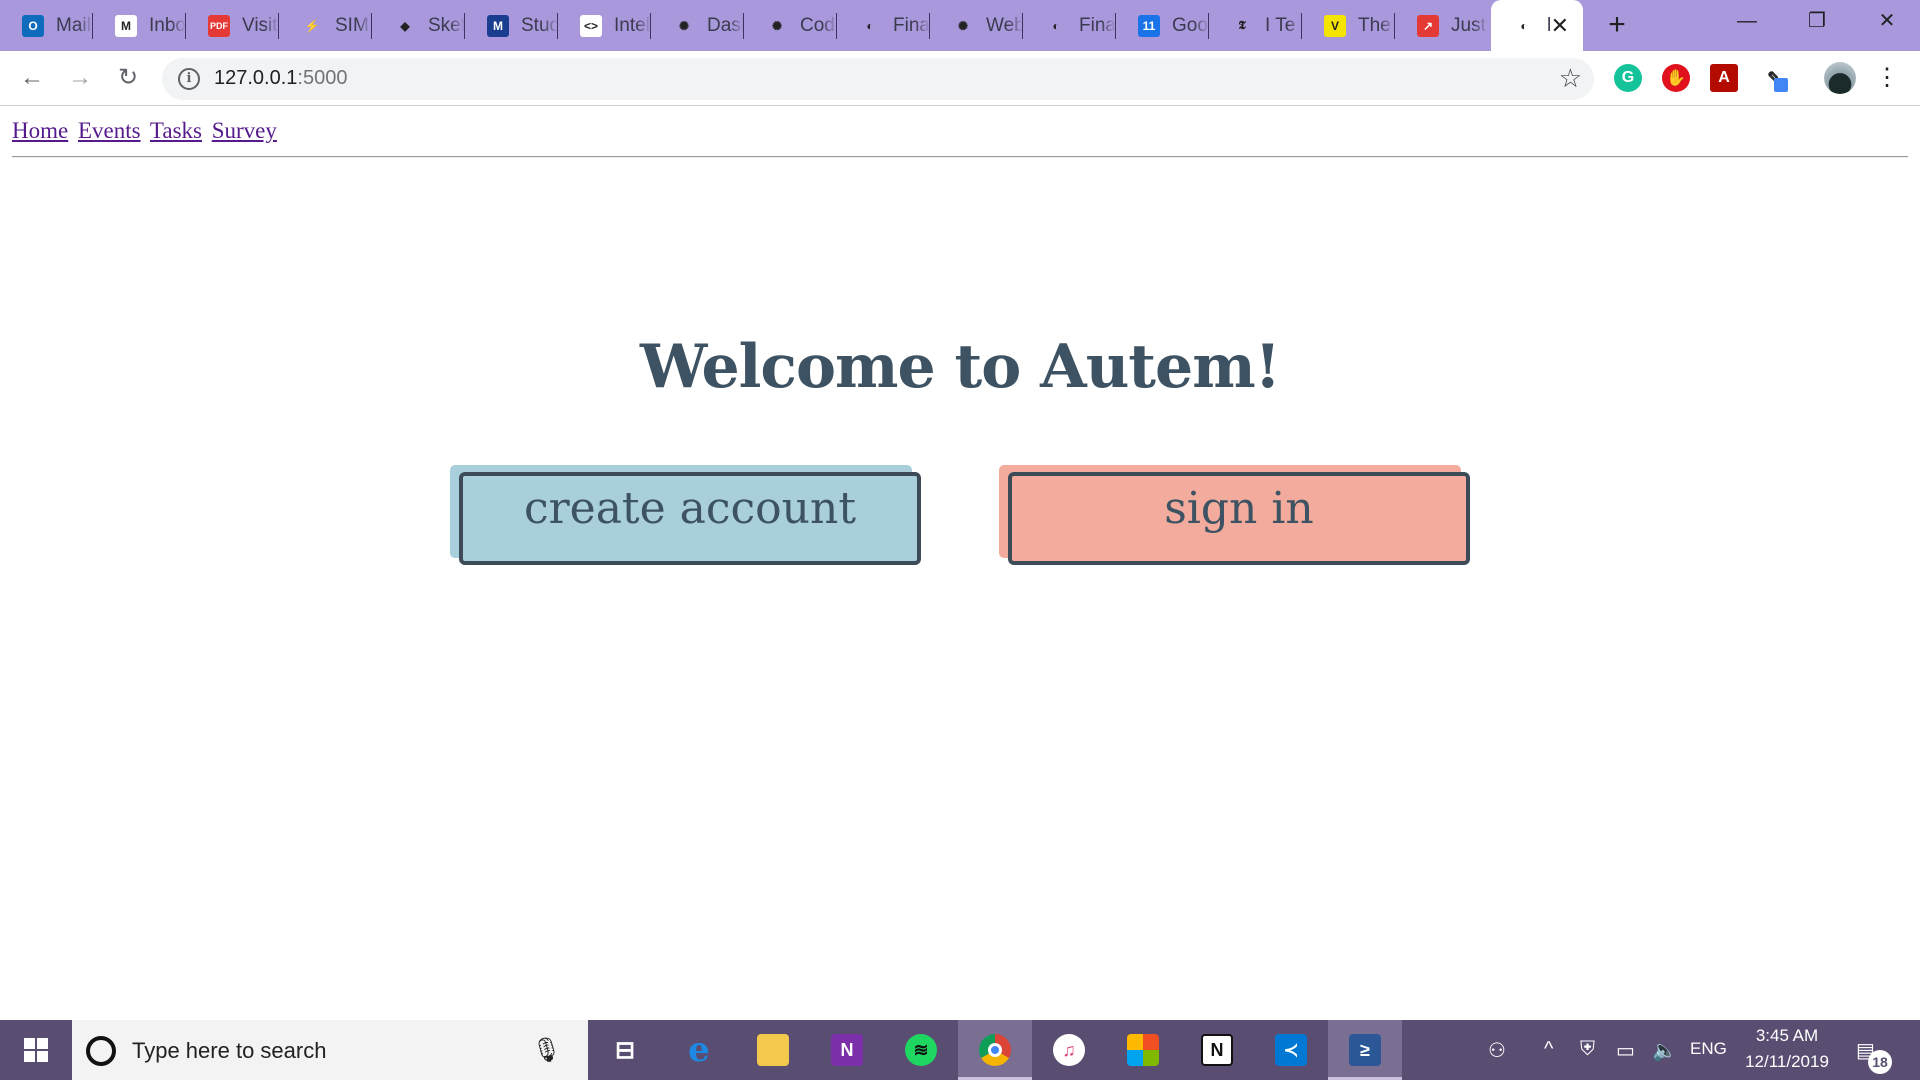 This screenshot has width=1920, height=1080. What do you see at coordinates (1886, 22) in the screenshot?
I see `close-window-button: ✕` at bounding box center [1886, 22].